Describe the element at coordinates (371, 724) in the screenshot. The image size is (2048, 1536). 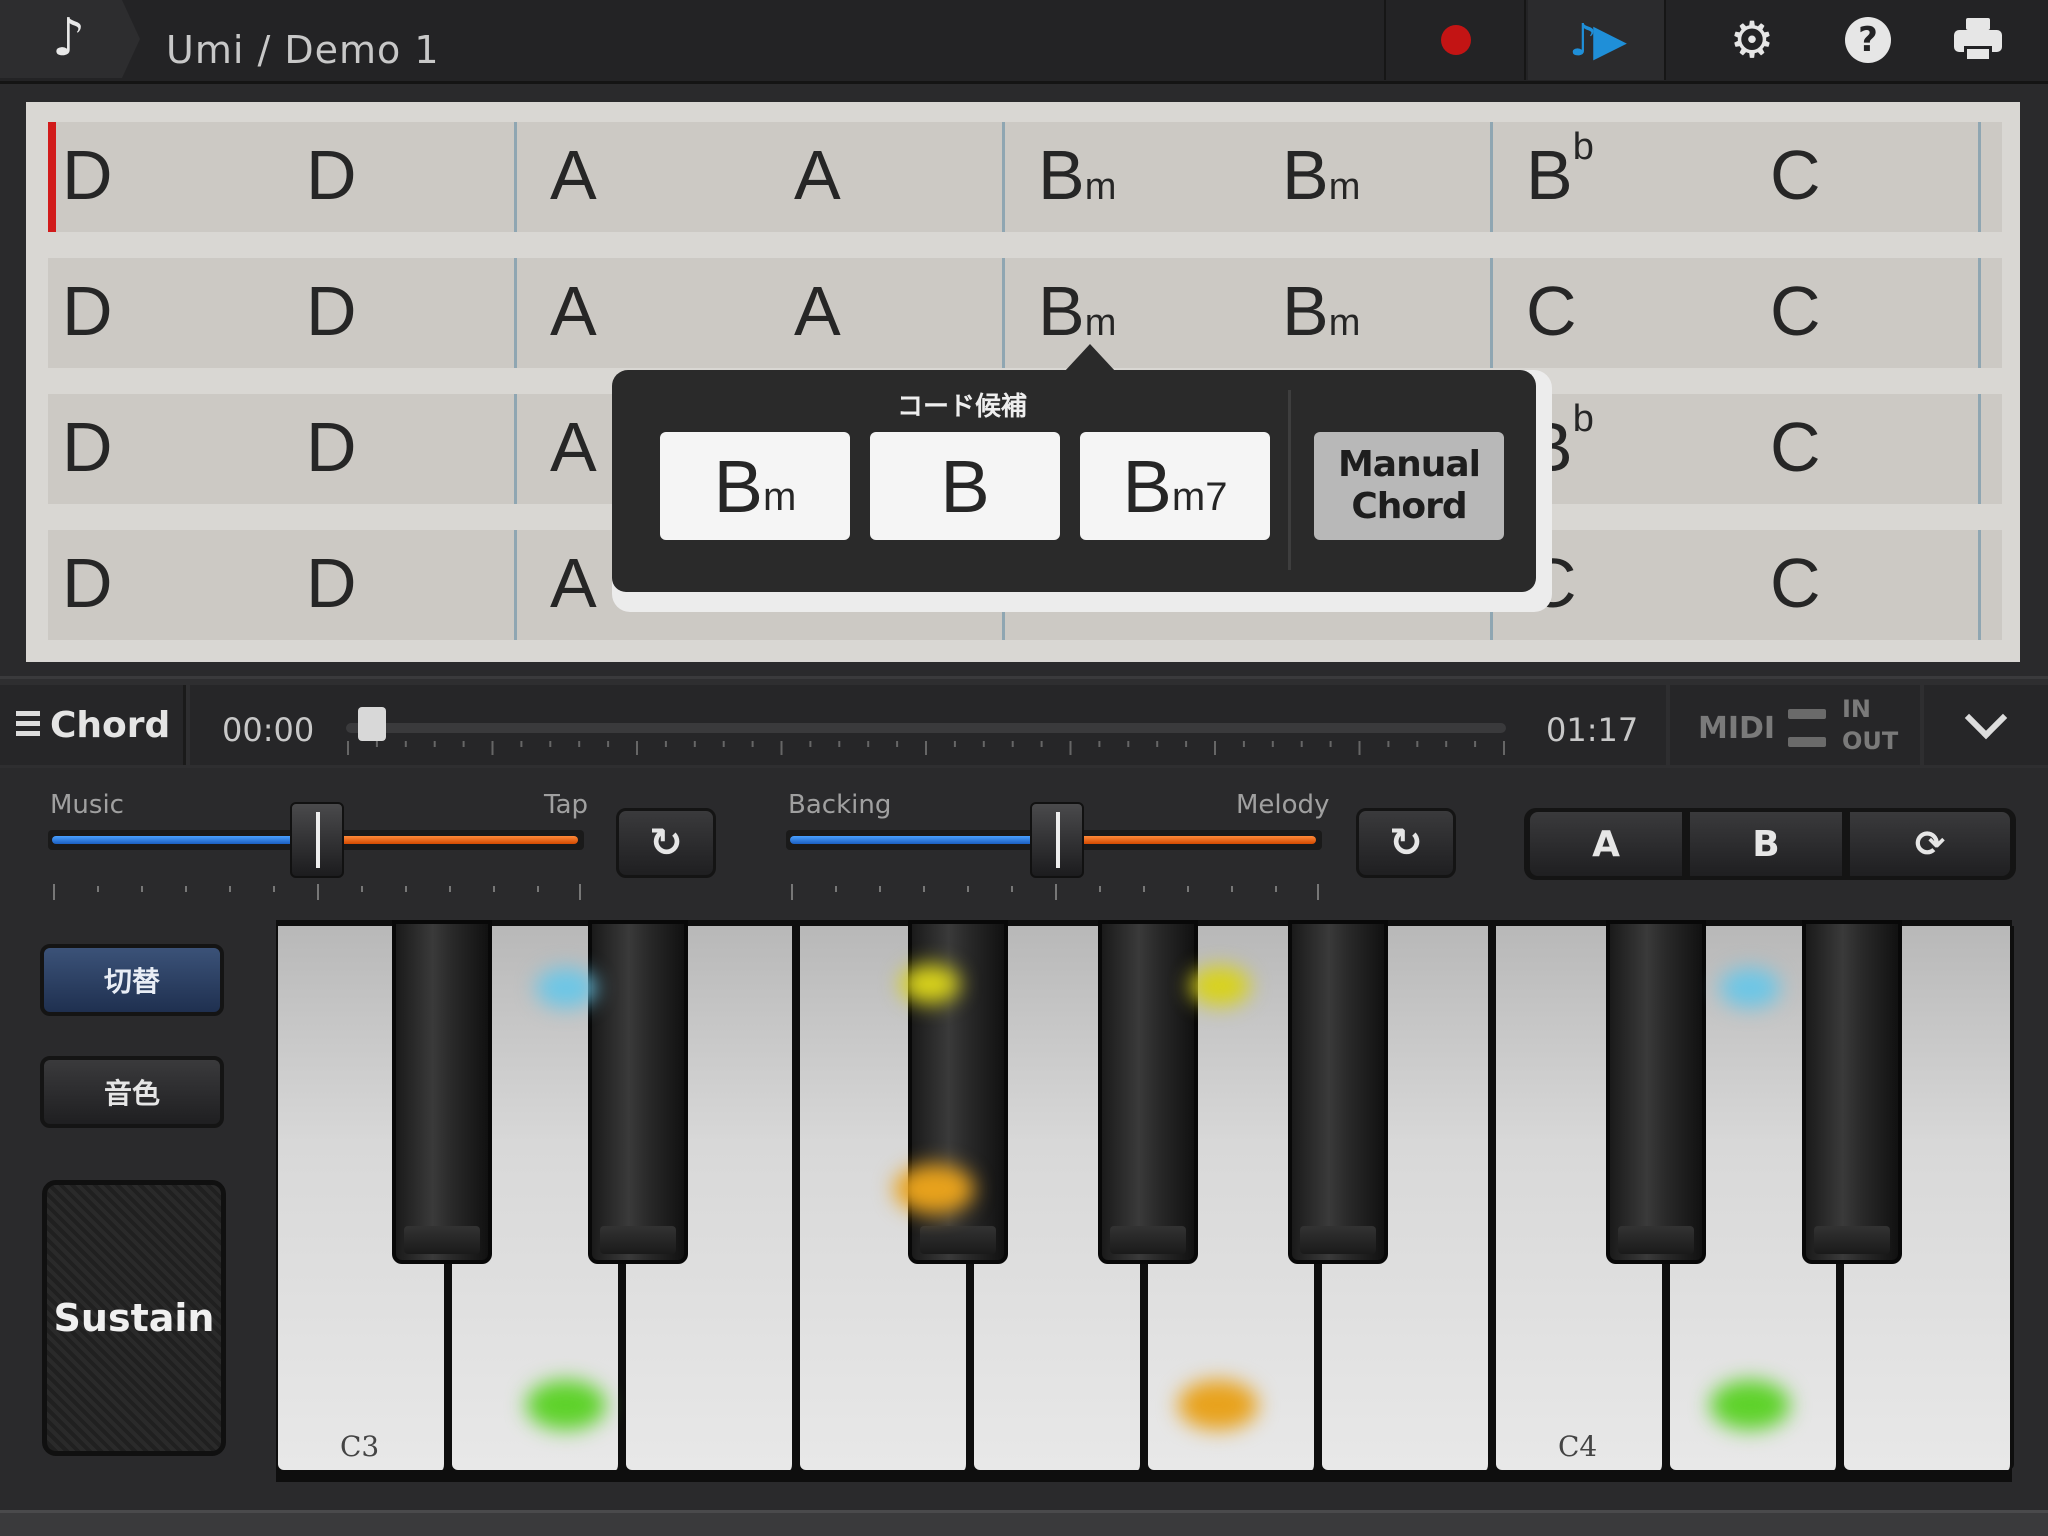
I see `seek-thumb` at that location.